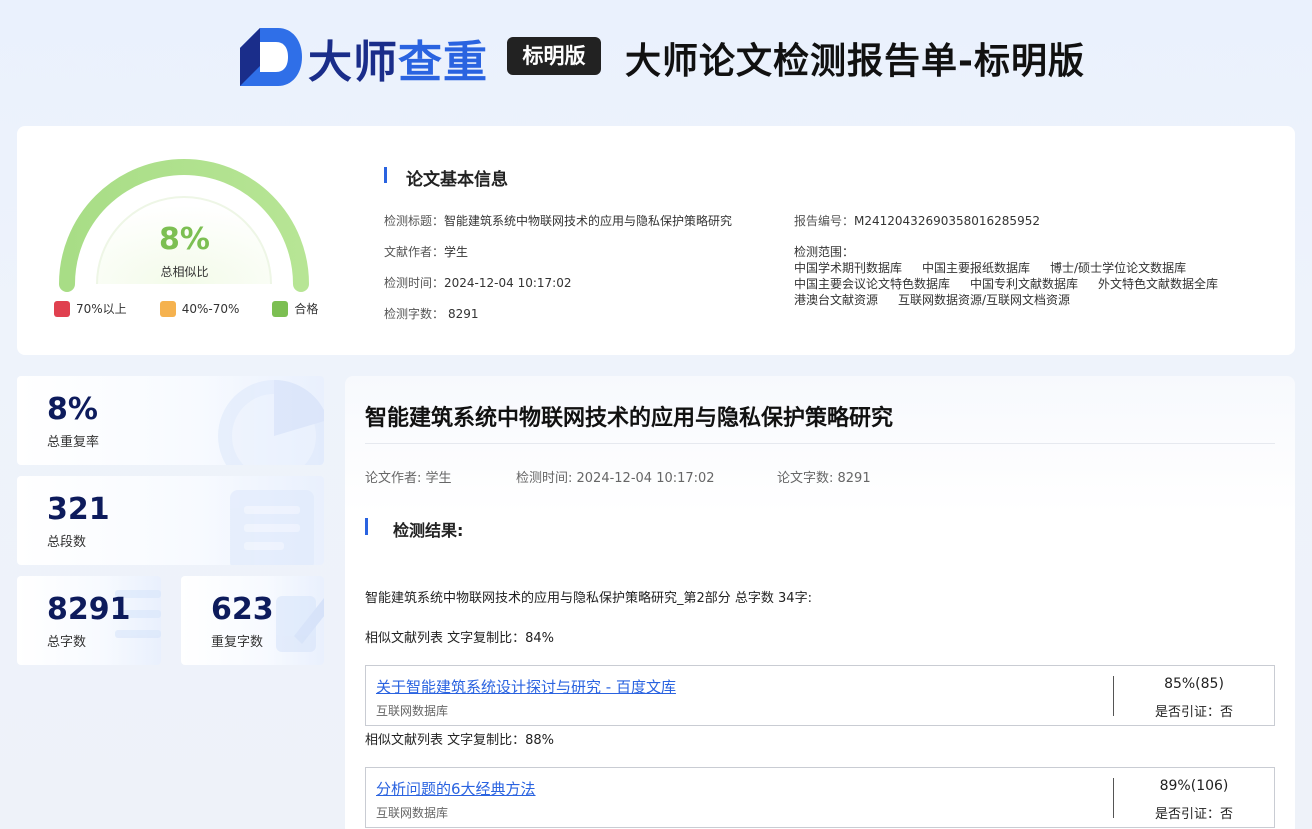 Image resolution: width=1312 pixels, height=829 pixels. Describe the element at coordinates (848, 268) in the screenshot. I see `scope-item: 中国学术期刊数据库` at that location.